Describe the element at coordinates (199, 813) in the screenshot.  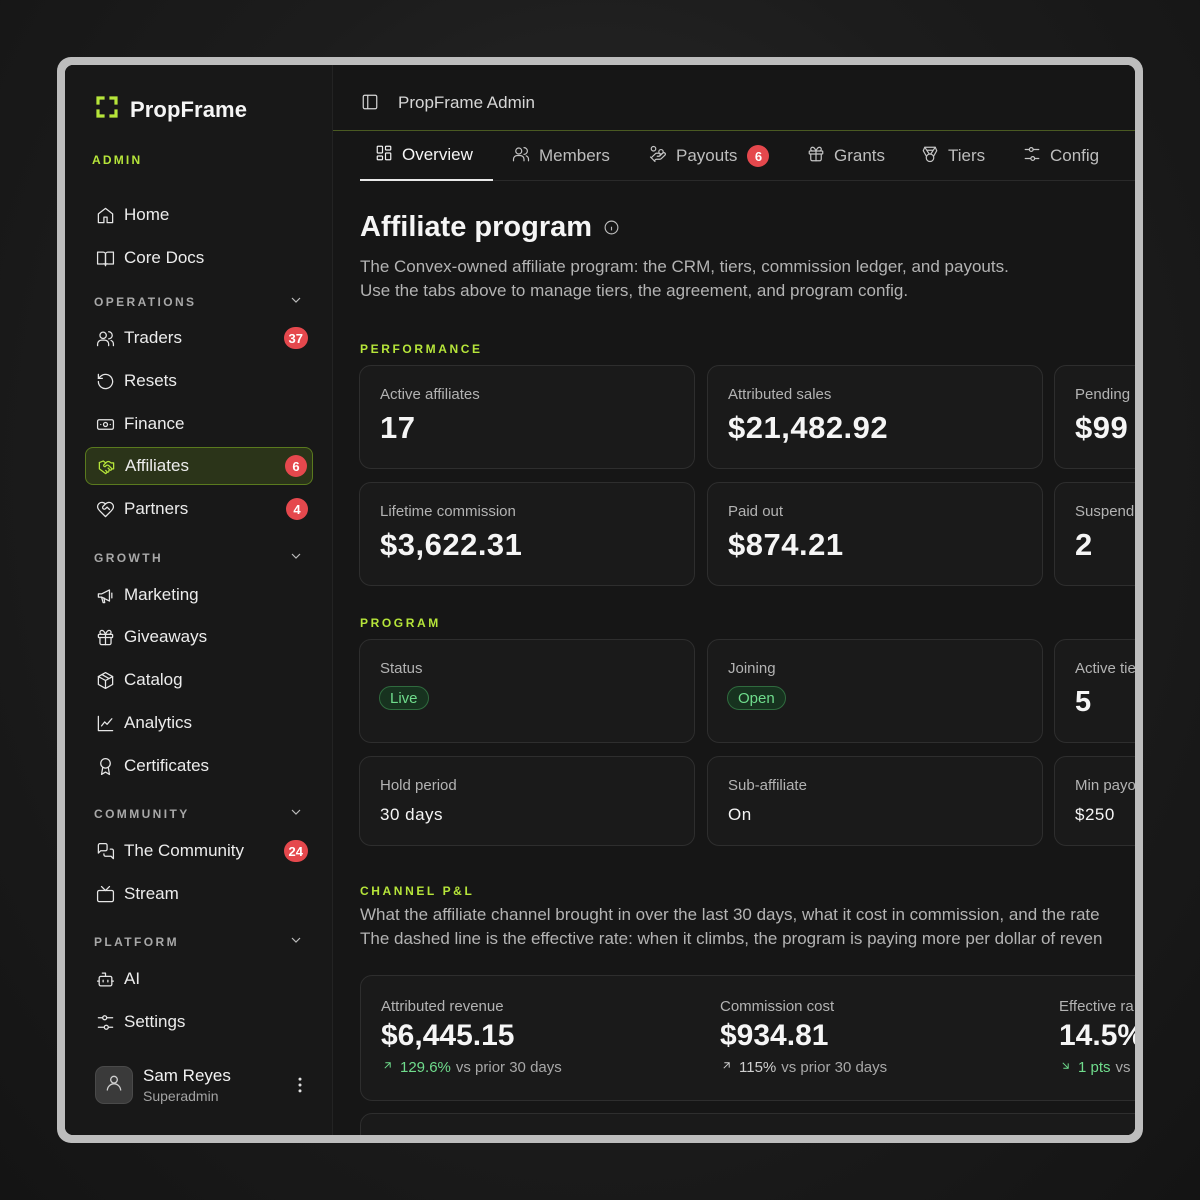
I see `section-community: COMMUNITY` at that location.